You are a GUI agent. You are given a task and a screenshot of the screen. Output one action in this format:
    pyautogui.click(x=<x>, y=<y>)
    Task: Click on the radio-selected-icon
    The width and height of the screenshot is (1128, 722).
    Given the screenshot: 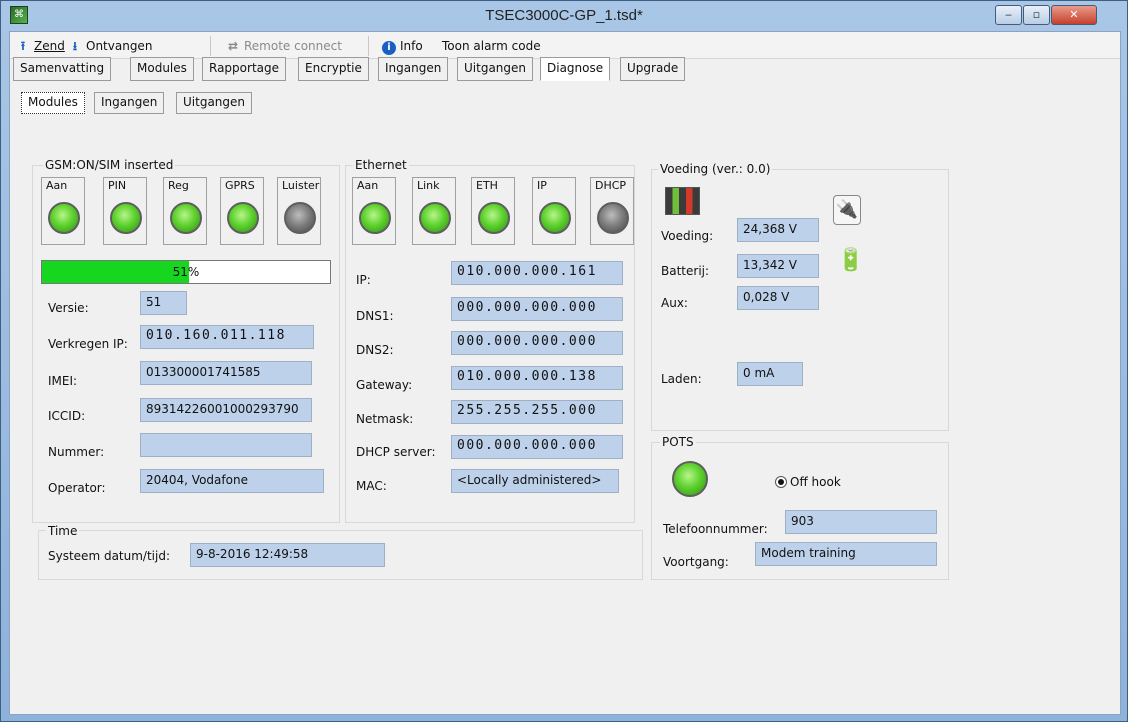 What is the action you would take?
    pyautogui.click(x=781, y=482)
    